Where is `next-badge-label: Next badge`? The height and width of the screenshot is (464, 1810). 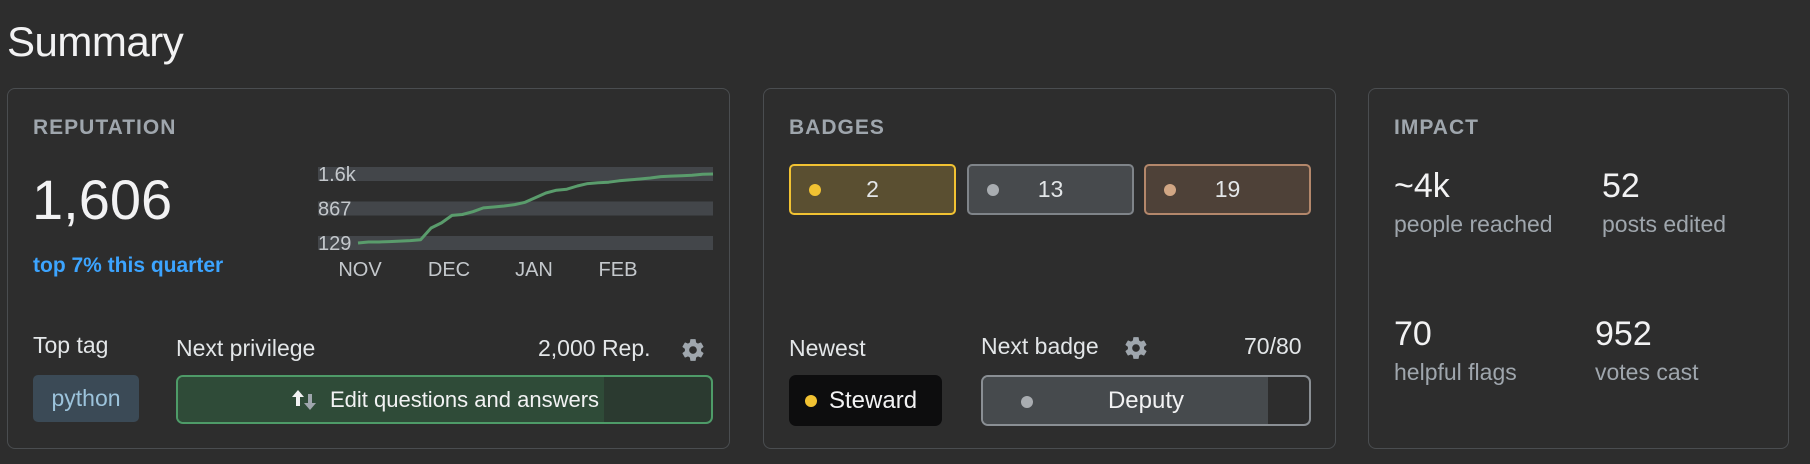 next-badge-label: Next badge is located at coordinates (1040, 346).